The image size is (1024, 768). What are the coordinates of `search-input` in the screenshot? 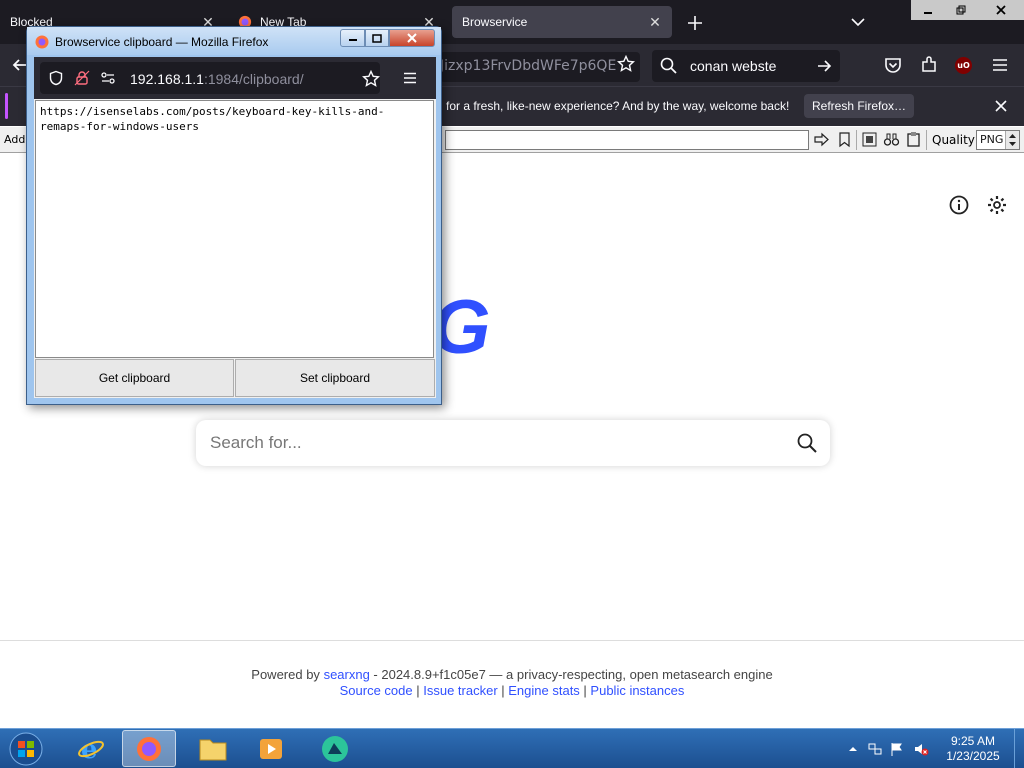 It's located at (490, 443).